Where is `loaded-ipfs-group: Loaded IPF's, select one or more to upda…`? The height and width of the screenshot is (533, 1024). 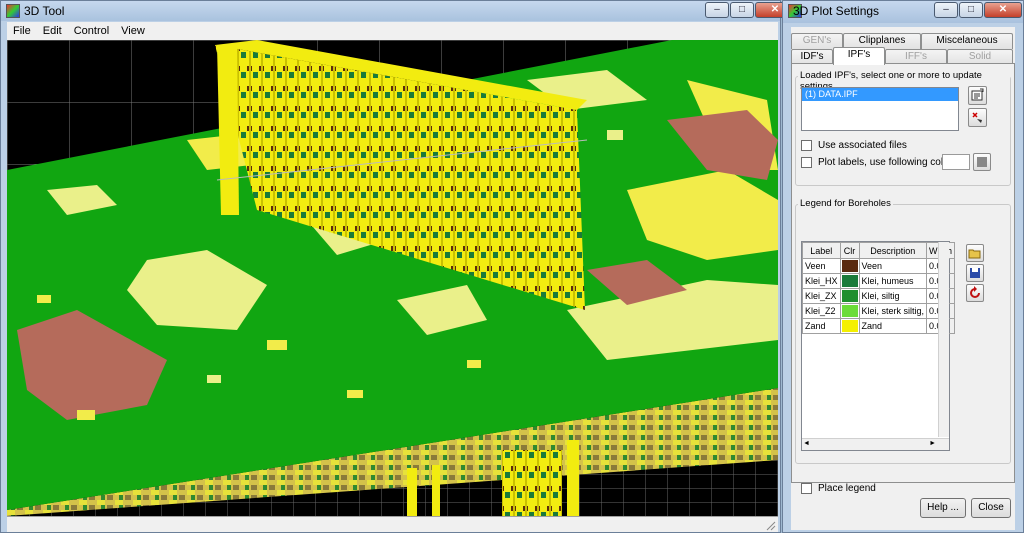
loaded-ipfs-group: Loaded IPF's, select one or more to upda… is located at coordinates (903, 128).